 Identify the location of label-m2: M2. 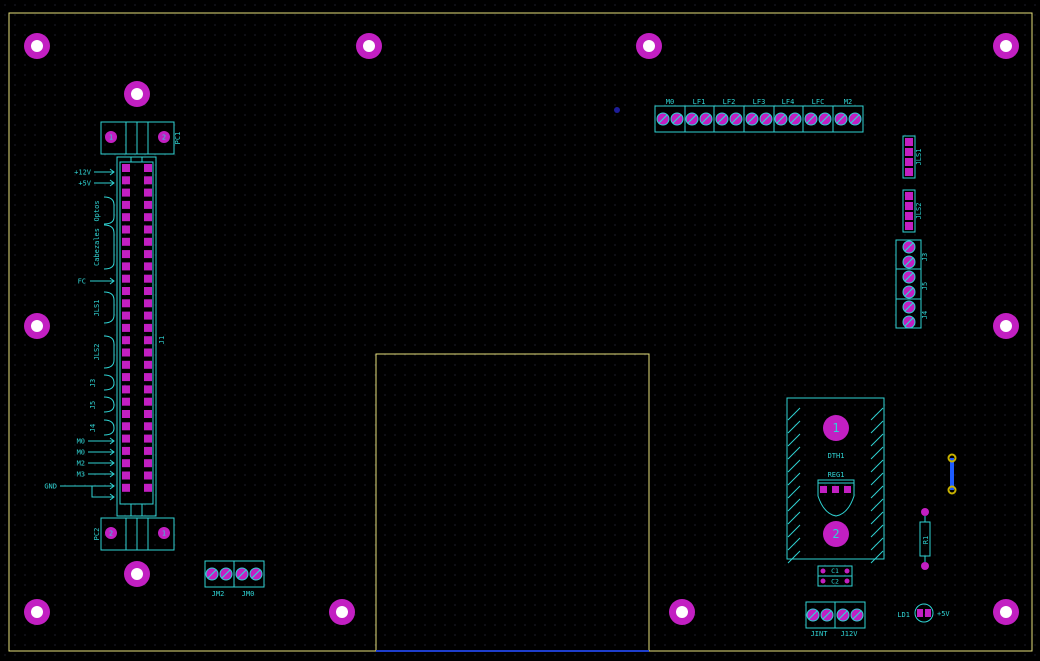
(81, 464).